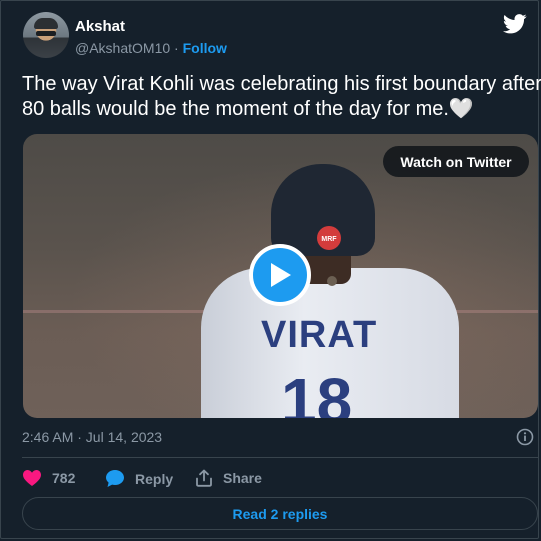  I want to click on share-button: Share, so click(228, 478).